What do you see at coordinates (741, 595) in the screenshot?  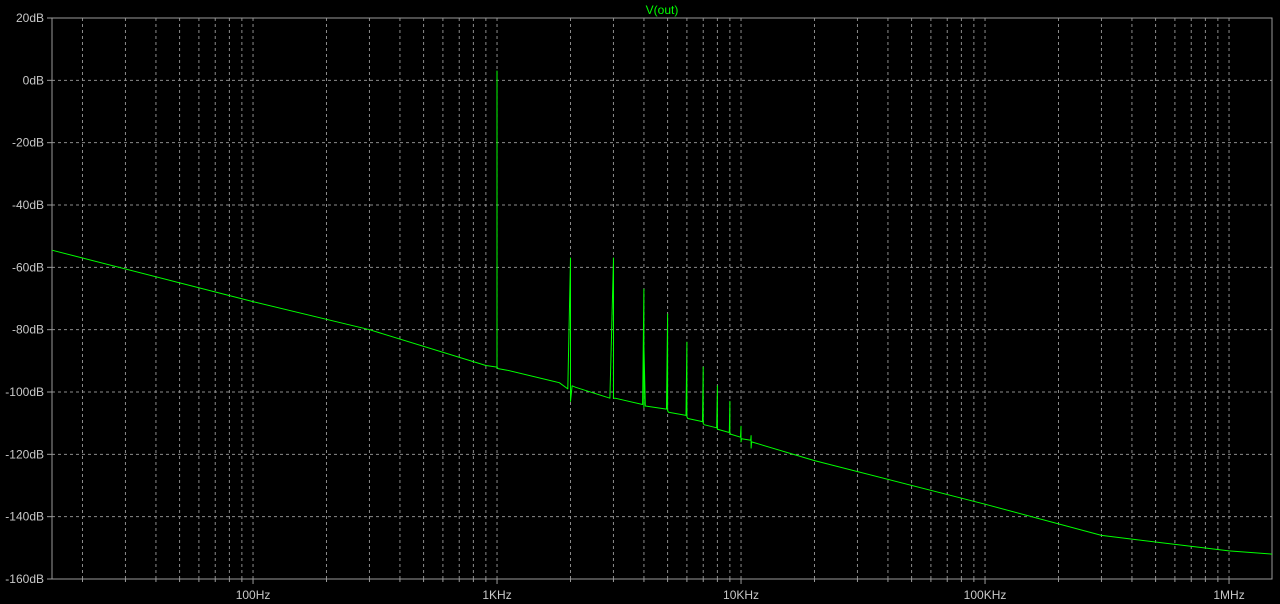 I see `x-tick-label: 10KHz` at bounding box center [741, 595].